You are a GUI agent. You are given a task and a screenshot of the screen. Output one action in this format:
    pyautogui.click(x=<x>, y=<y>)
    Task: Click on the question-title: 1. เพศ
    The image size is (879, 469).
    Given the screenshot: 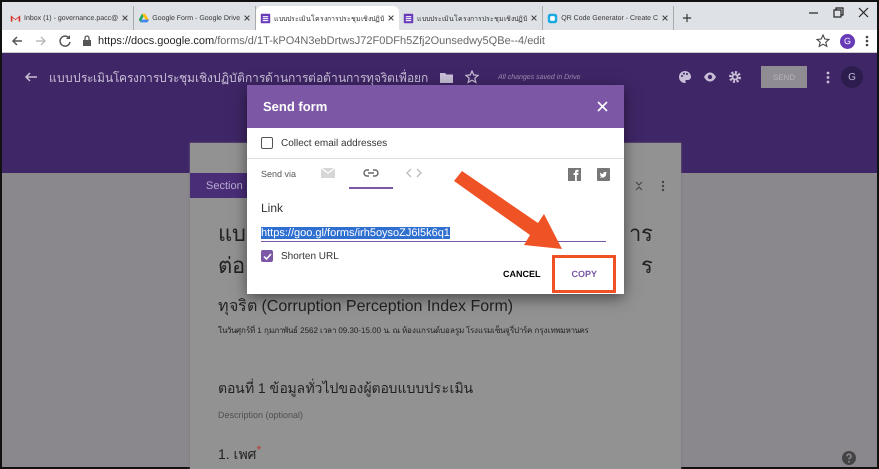 What is the action you would take?
    pyautogui.click(x=237, y=454)
    